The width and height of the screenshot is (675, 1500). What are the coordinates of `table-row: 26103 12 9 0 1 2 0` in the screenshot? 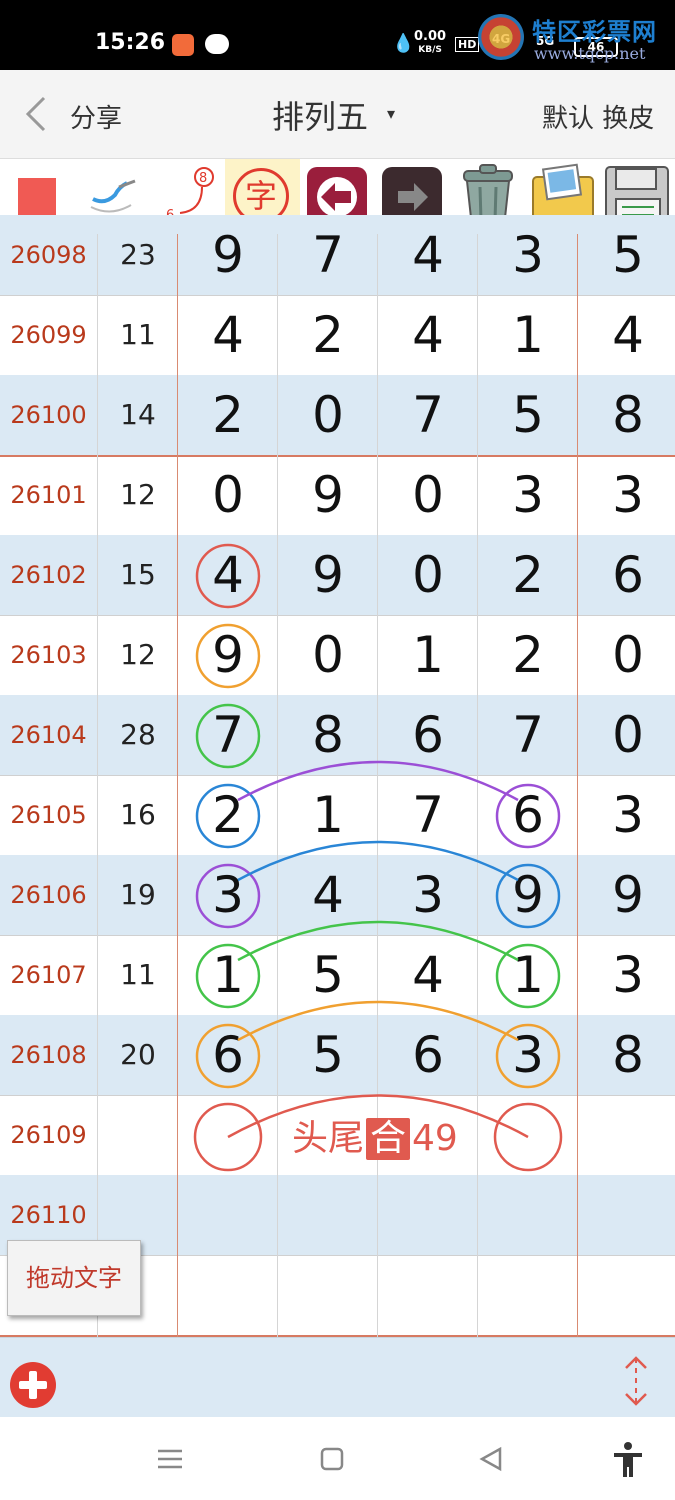 It's located at (337, 655).